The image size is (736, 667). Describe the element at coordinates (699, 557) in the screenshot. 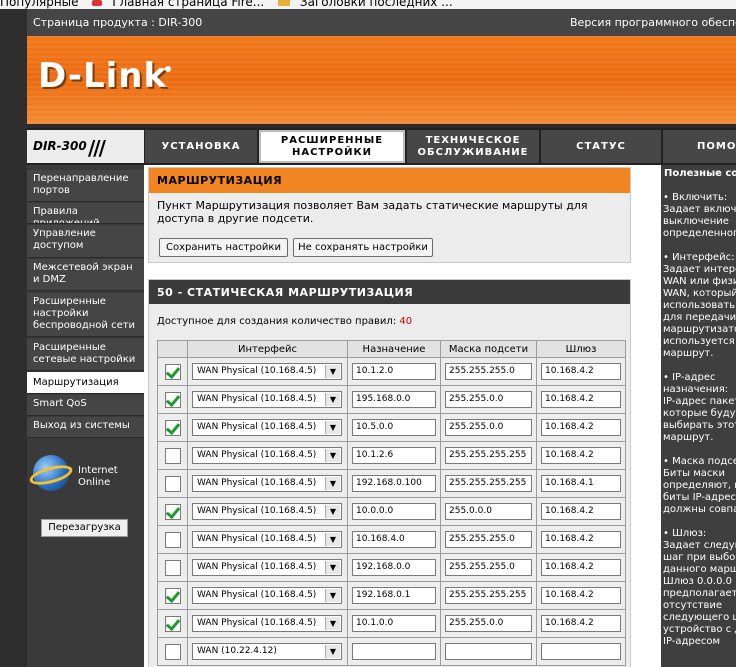

I see `help-line: шаг при выбор` at that location.